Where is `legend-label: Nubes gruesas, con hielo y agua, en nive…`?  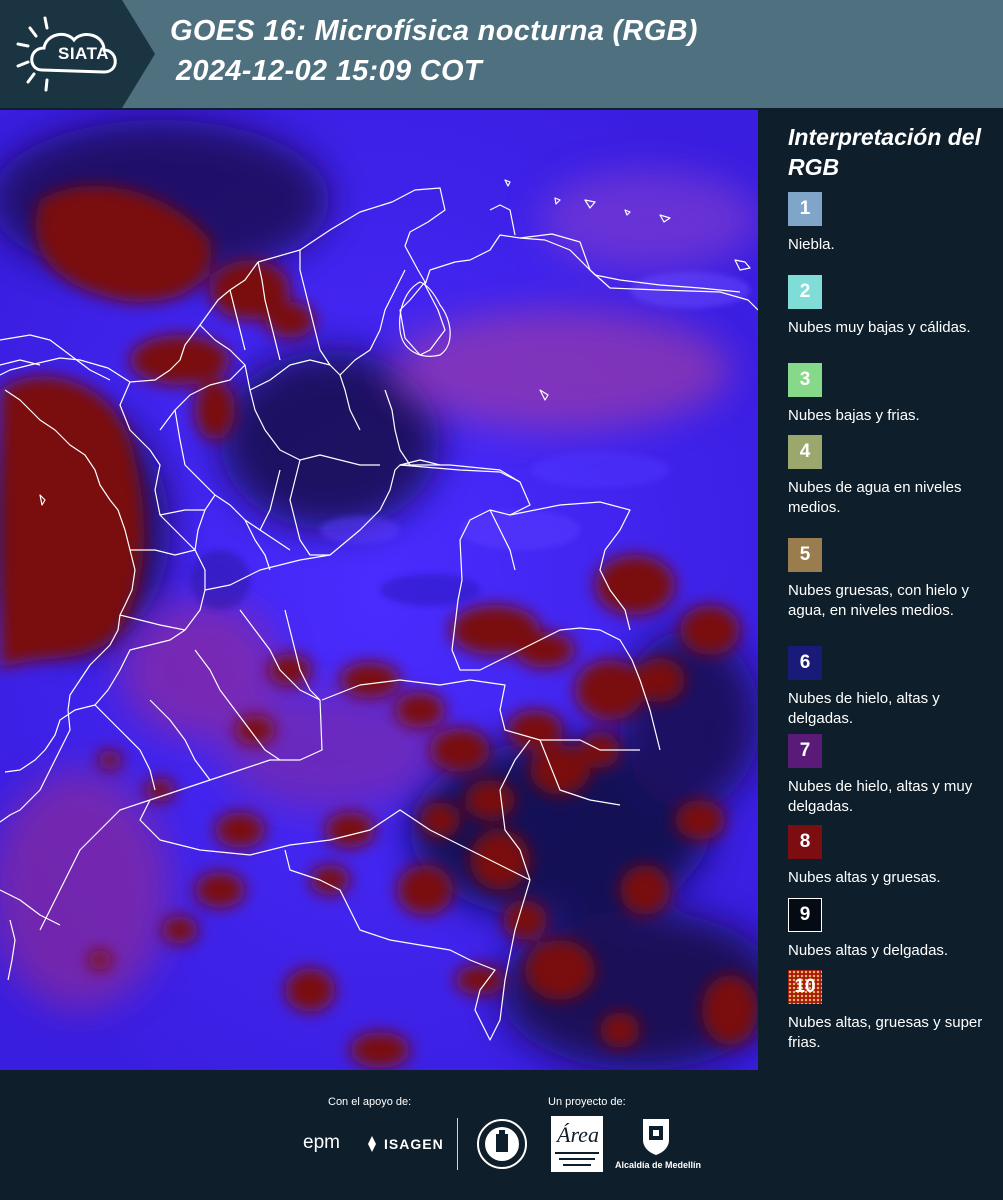 legend-label: Nubes gruesas, con hielo y agua, en nive… is located at coordinates (878, 600).